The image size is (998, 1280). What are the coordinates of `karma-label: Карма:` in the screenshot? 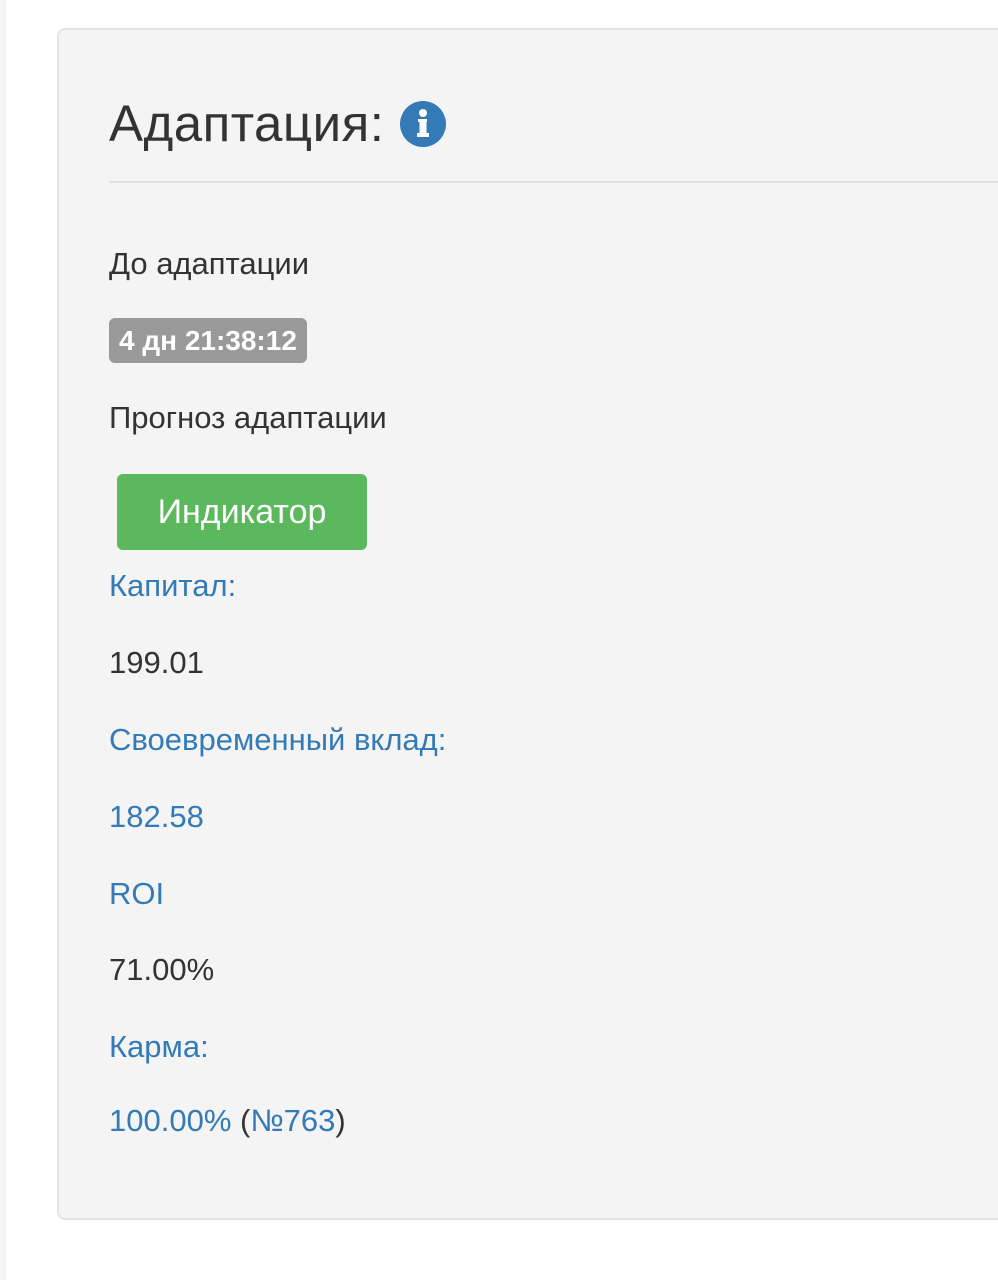 It's located at (159, 1046).